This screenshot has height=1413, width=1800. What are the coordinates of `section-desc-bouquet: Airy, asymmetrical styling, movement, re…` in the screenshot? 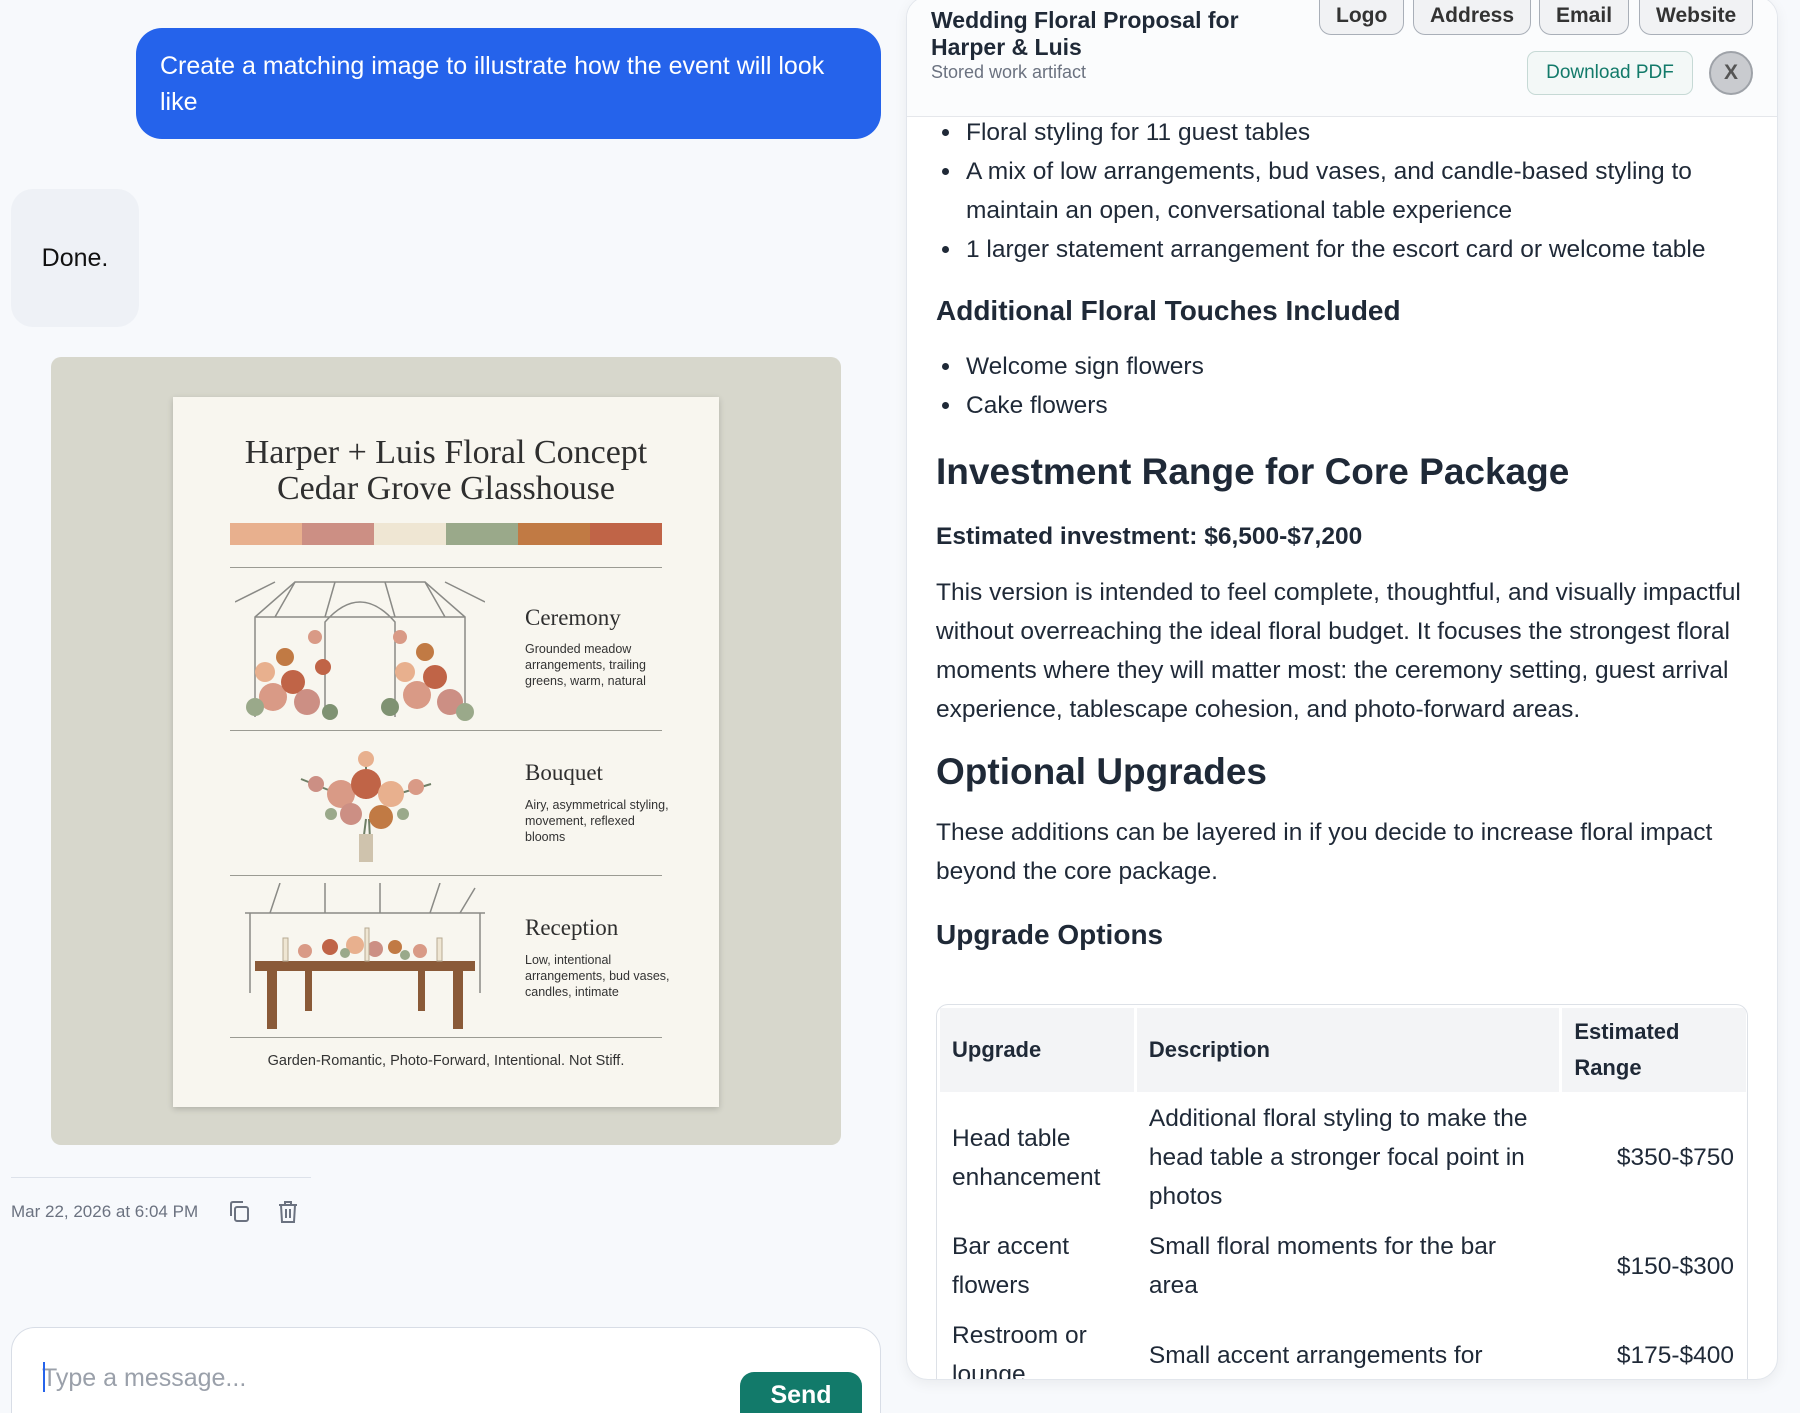 It's located at (597, 821).